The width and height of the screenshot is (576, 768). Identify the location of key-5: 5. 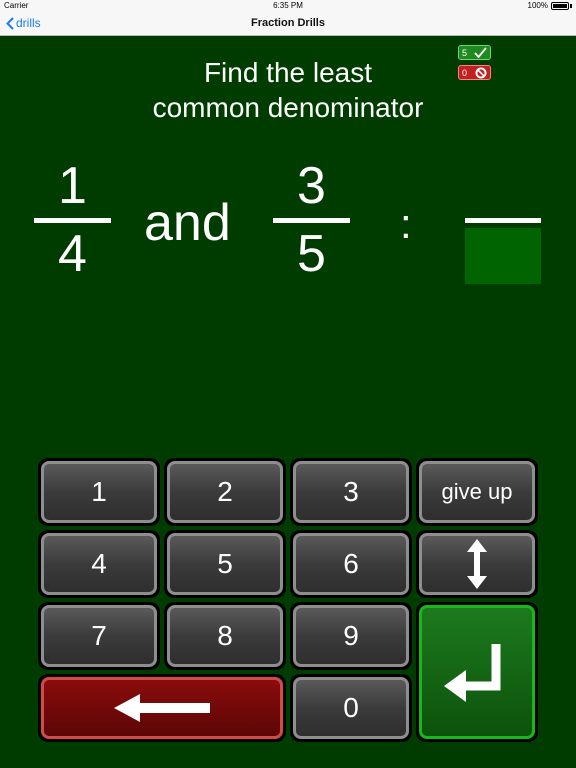
(225, 564).